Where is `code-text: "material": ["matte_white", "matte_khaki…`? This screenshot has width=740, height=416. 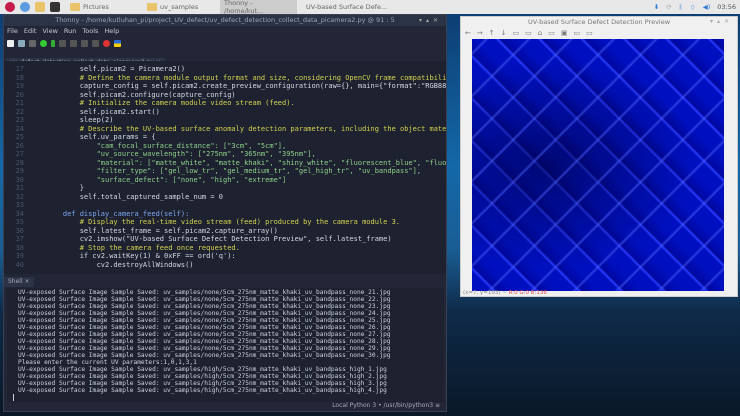
code-text: "material": ["matte_white", "matte_khaki… is located at coordinates (271, 162).